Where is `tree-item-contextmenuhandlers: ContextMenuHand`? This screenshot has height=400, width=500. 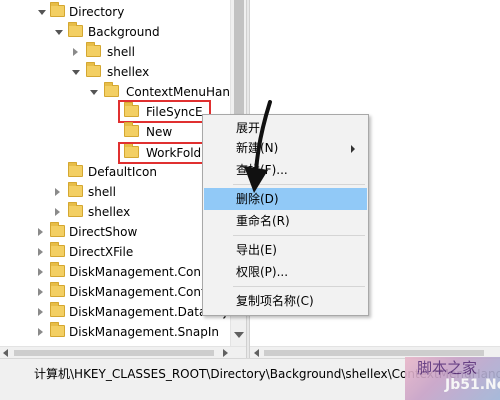 tree-item-contextmenuhandlers: ContextMenuHand is located at coordinates (119, 92).